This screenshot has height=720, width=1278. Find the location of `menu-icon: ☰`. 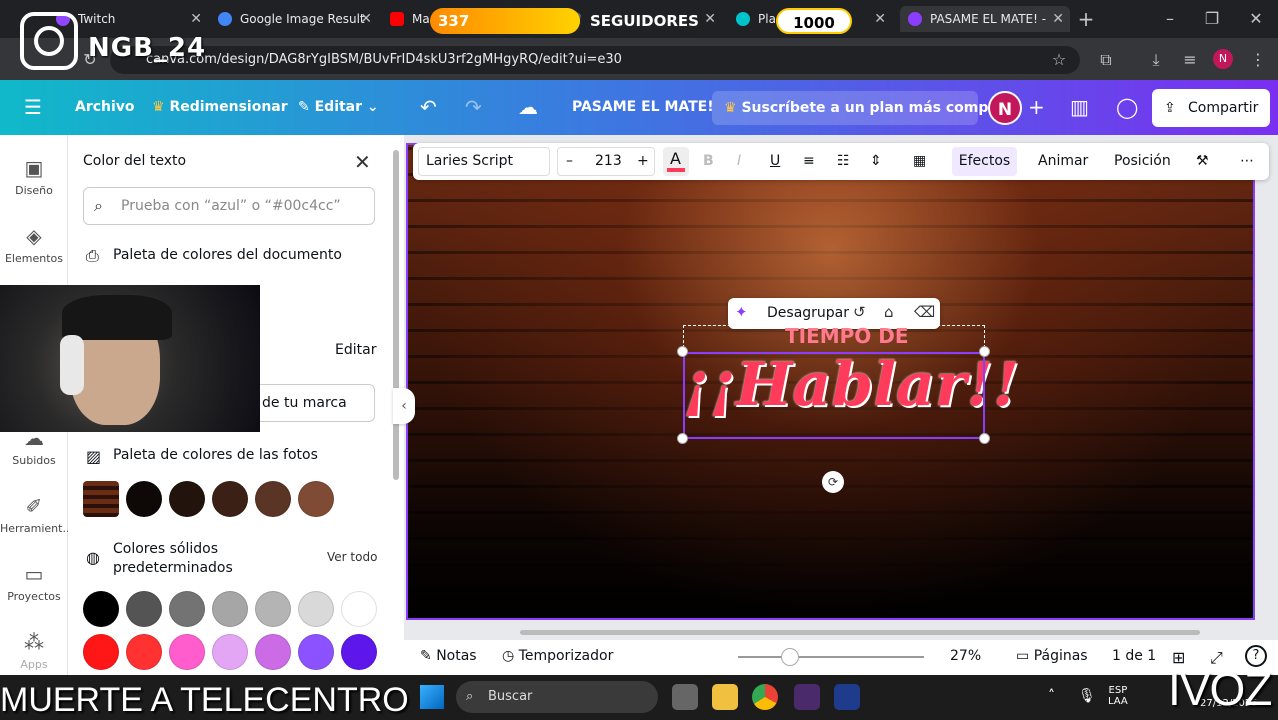

menu-icon: ☰ is located at coordinates (33, 107).